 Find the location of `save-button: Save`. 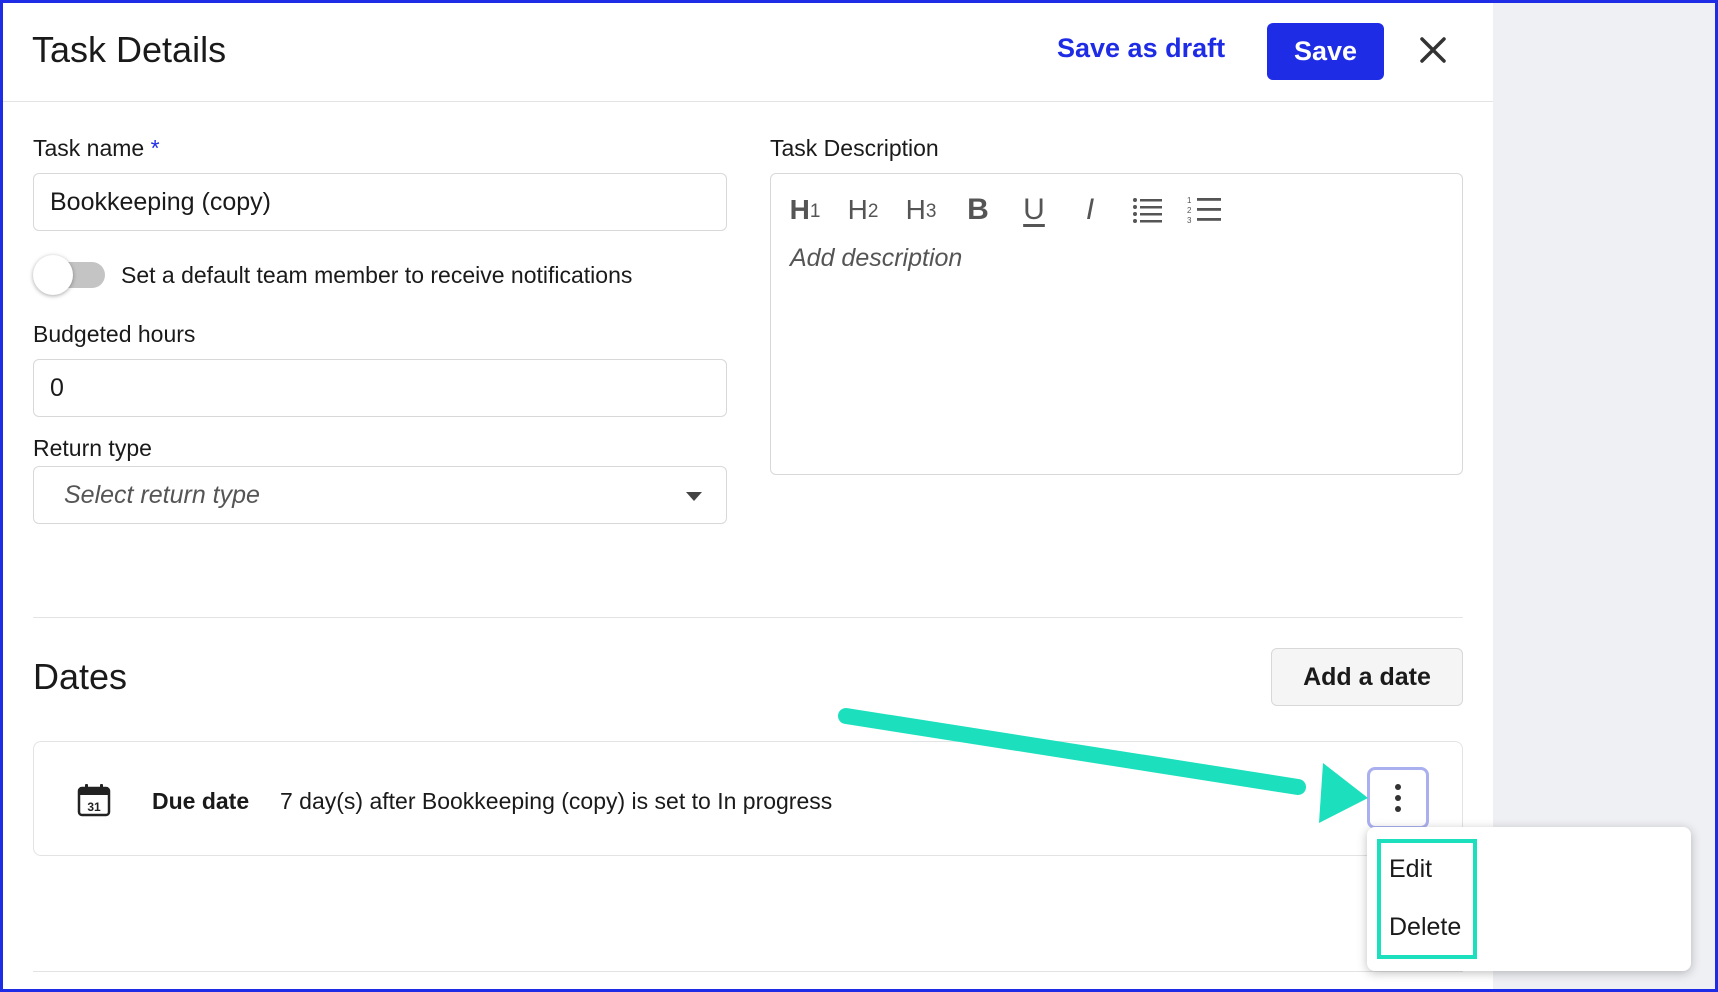

save-button: Save is located at coordinates (1325, 51).